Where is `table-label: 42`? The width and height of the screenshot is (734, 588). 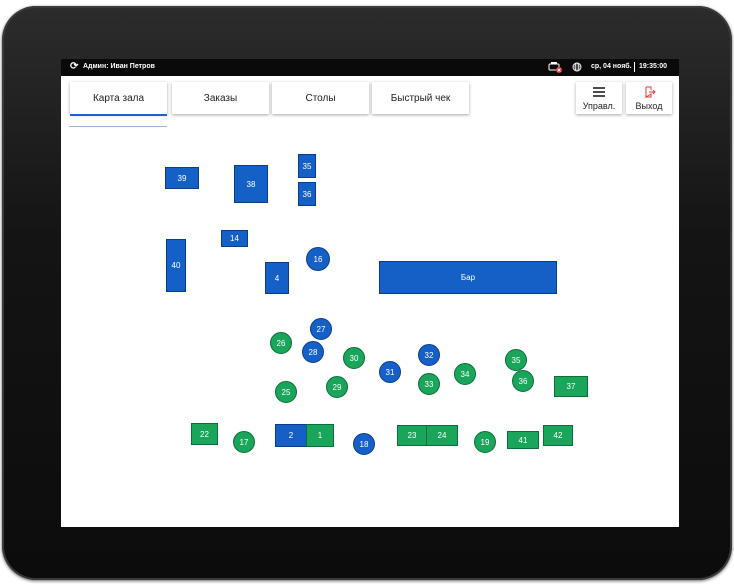
table-label: 42 is located at coordinates (558, 435).